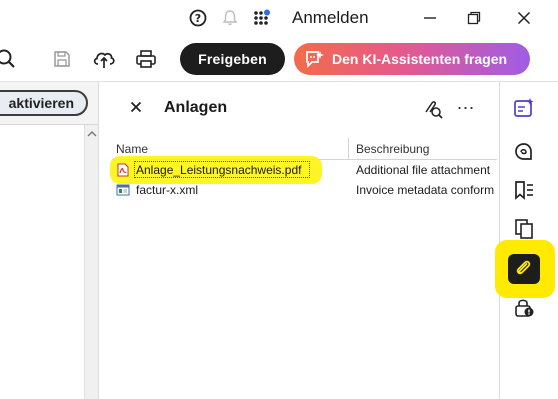 The height and width of the screenshot is (399, 558). What do you see at coordinates (232, 59) in the screenshot?
I see `share-button: Freigeben` at bounding box center [232, 59].